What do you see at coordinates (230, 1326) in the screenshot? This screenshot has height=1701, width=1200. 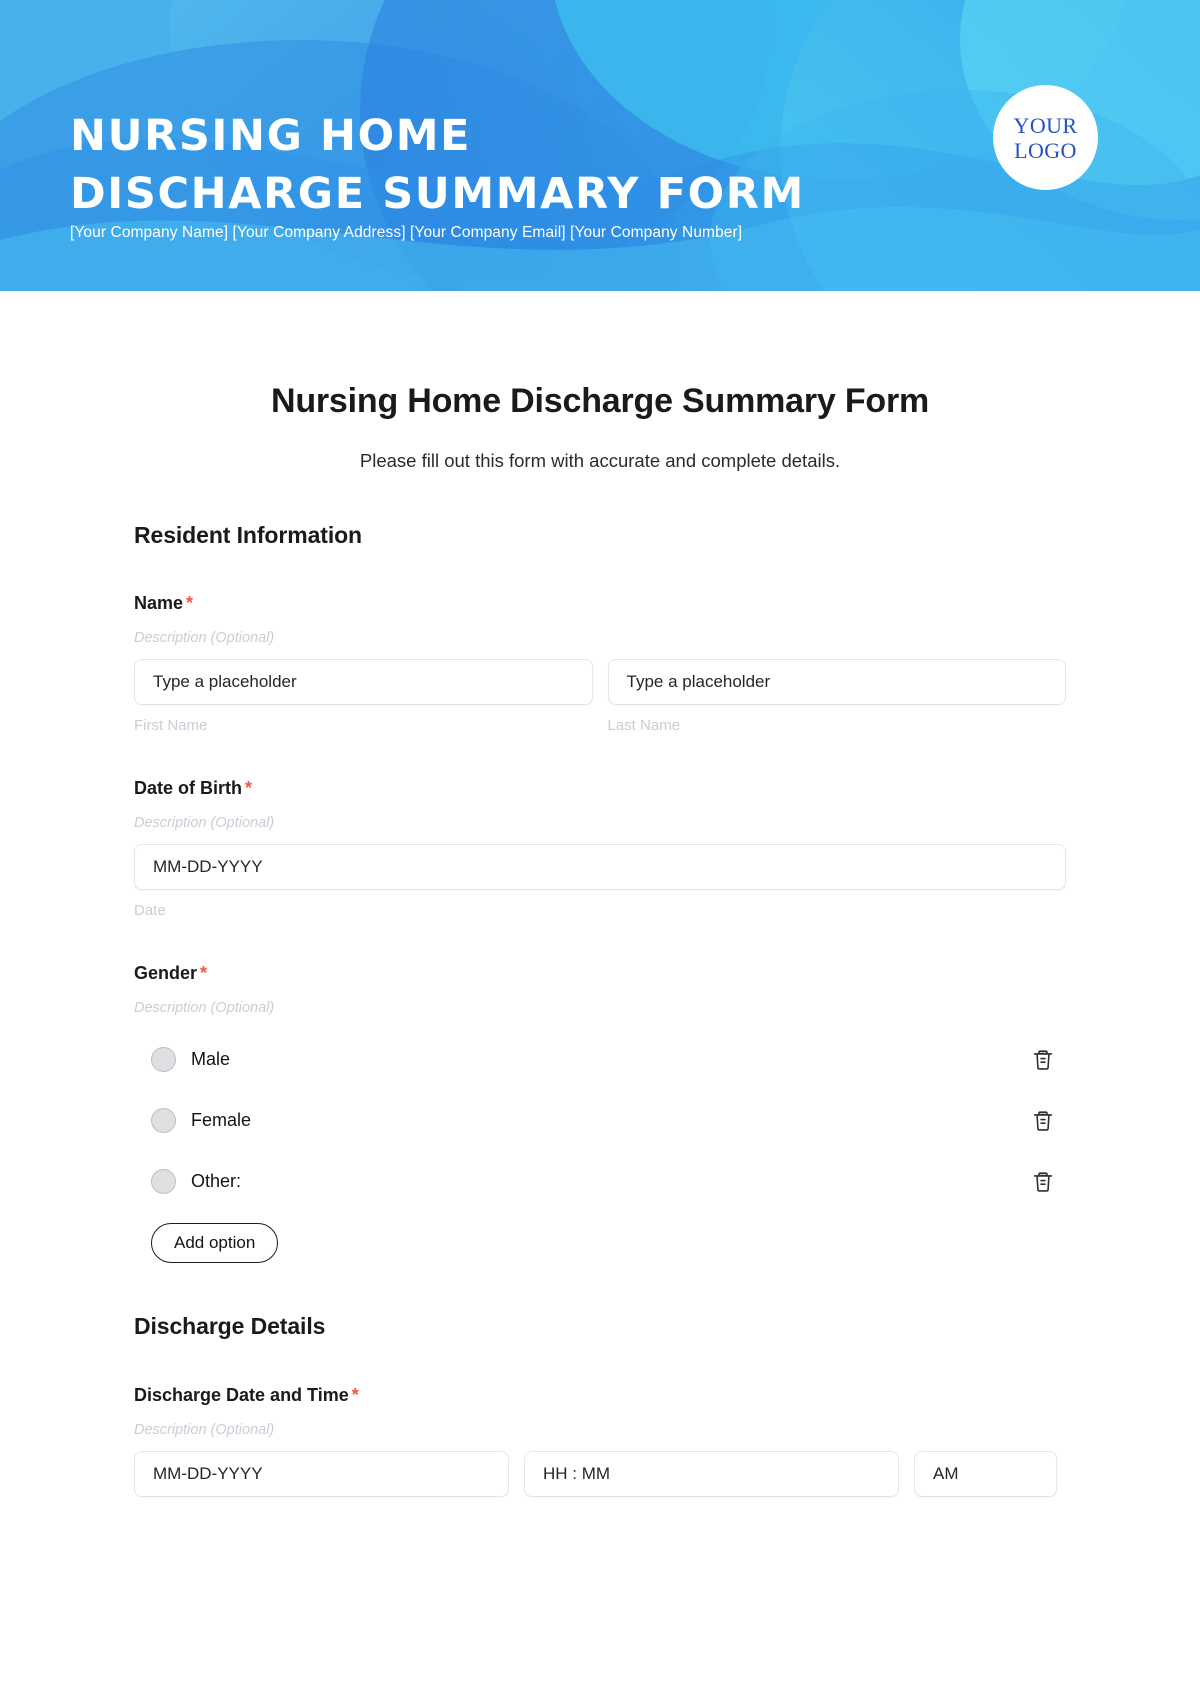 I see `section-heading-discharge-details: Discharge Details` at bounding box center [230, 1326].